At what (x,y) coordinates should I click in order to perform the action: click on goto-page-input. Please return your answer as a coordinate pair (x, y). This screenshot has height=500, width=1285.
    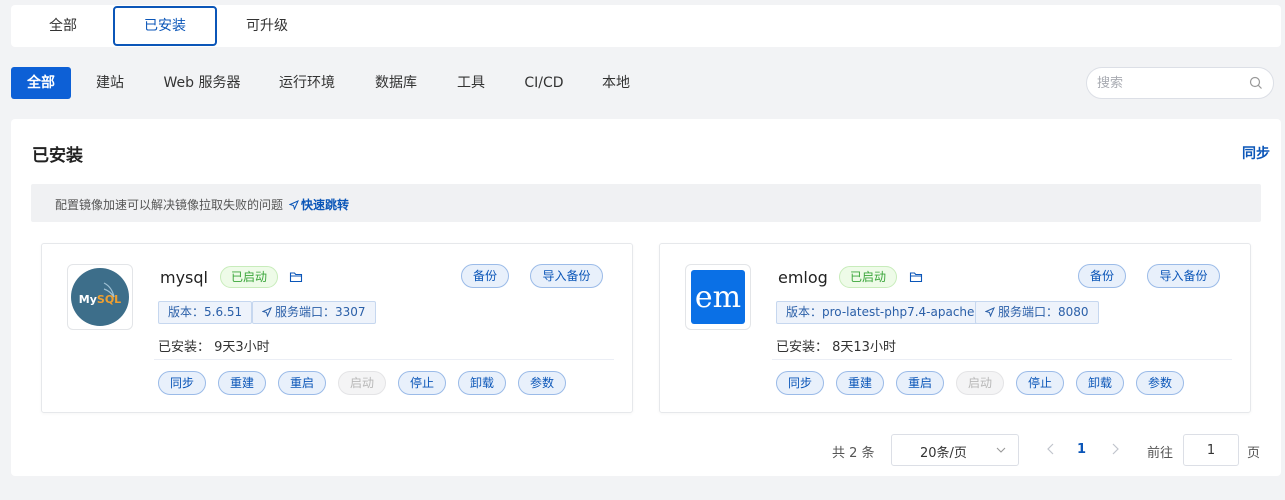
    Looking at the image, I should click on (1211, 450).